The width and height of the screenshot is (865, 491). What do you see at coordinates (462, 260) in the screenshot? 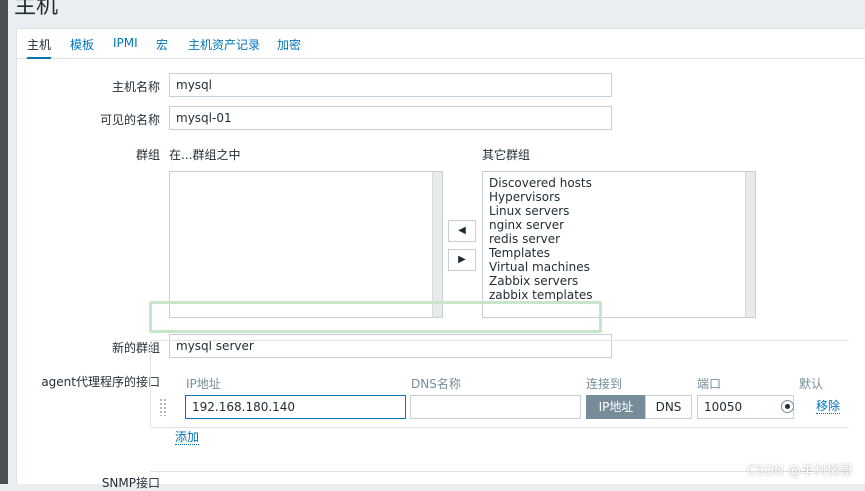
I see `move-right-button: ▶` at bounding box center [462, 260].